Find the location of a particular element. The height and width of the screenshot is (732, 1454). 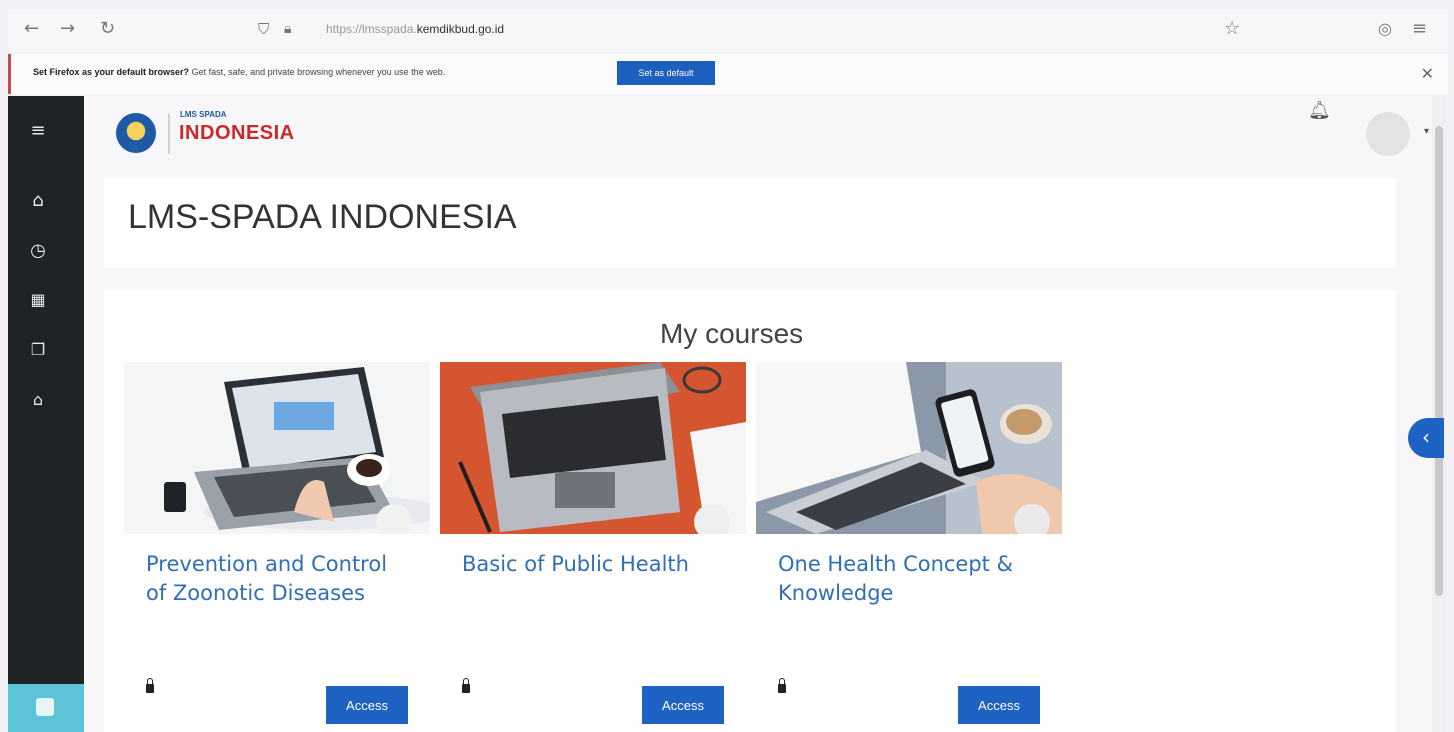

chat-icon is located at coordinates (45, 707).